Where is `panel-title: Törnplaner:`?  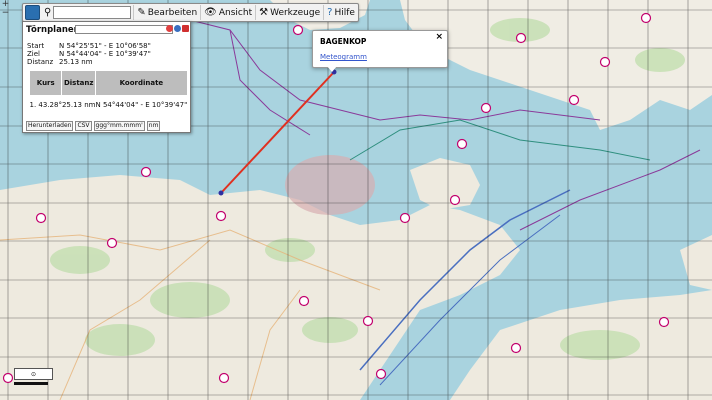 panel-title: Törnplaner: is located at coordinates (54, 30).